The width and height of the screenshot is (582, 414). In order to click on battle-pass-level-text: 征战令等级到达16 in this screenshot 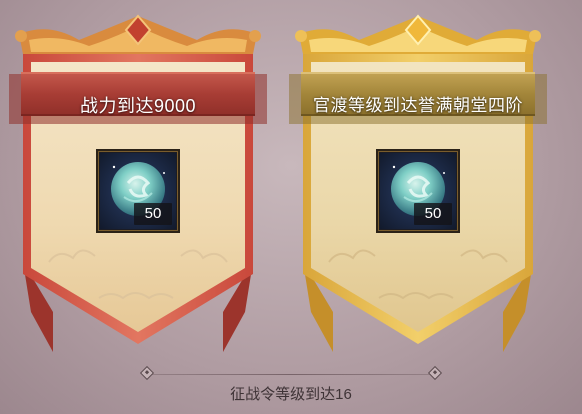, I will do `click(291, 394)`.